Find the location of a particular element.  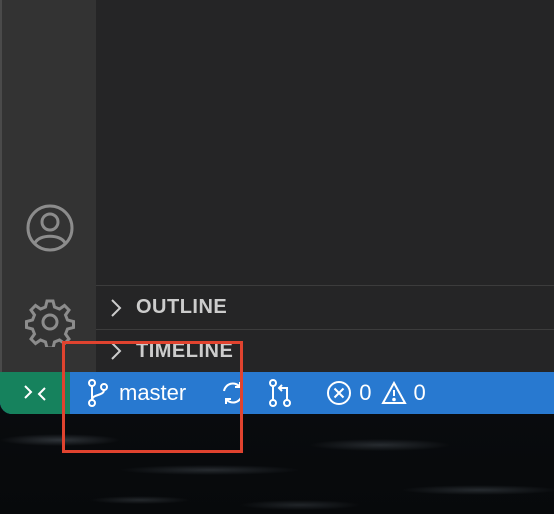

timeline-section: TIMELINE is located at coordinates (325, 350).